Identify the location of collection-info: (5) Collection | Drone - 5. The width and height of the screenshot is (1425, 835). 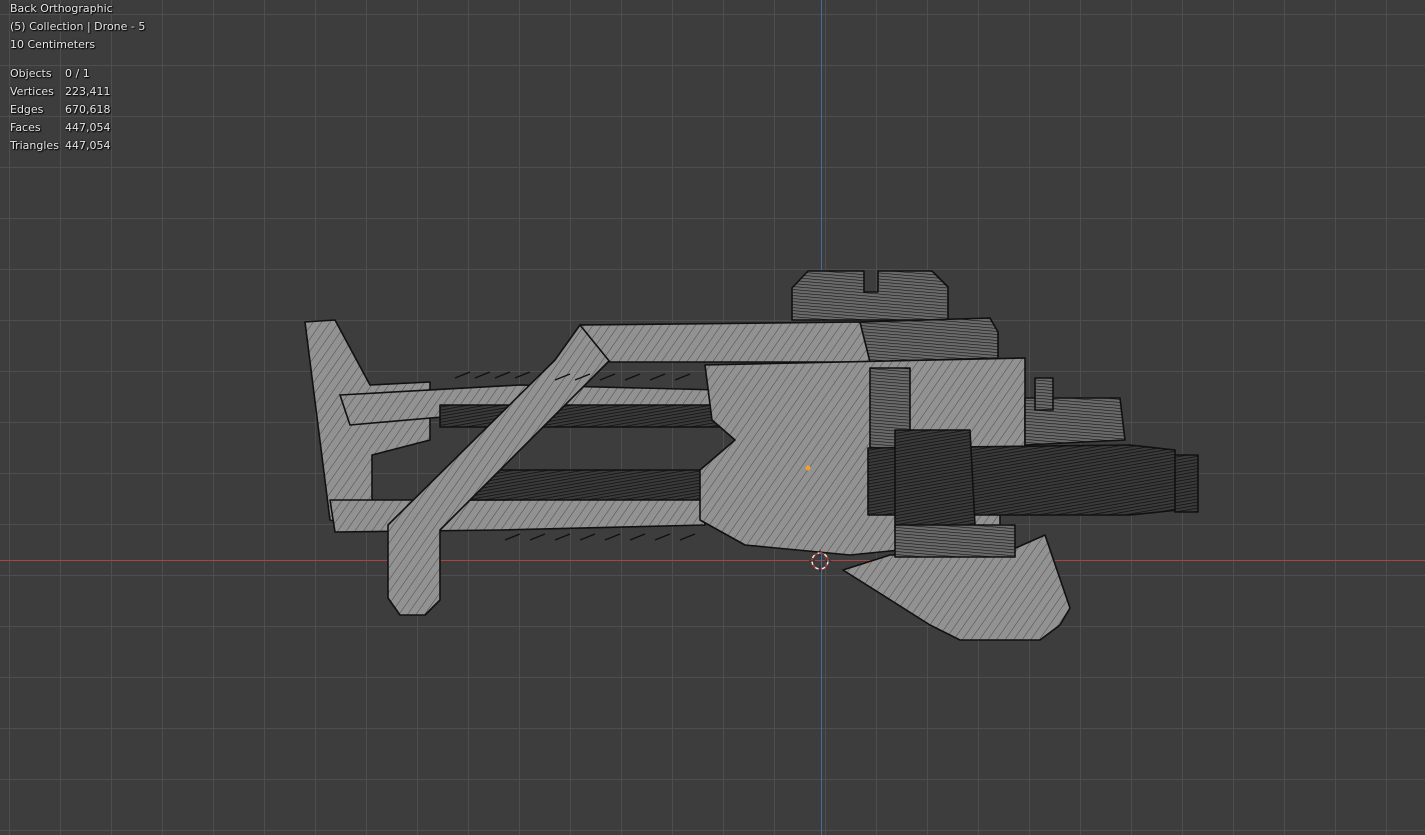
(78, 26).